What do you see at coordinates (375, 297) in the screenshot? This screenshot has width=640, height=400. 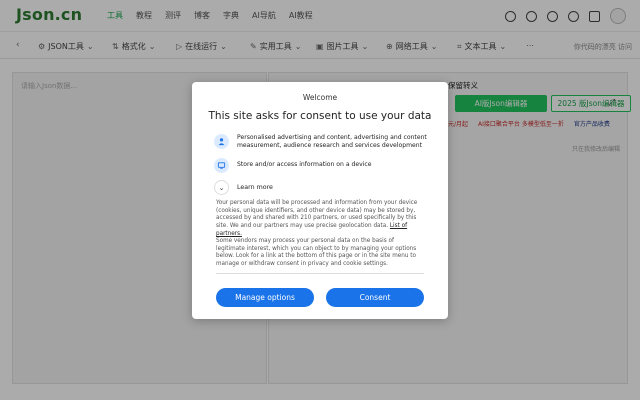 I see `consent-button: Consent` at bounding box center [375, 297].